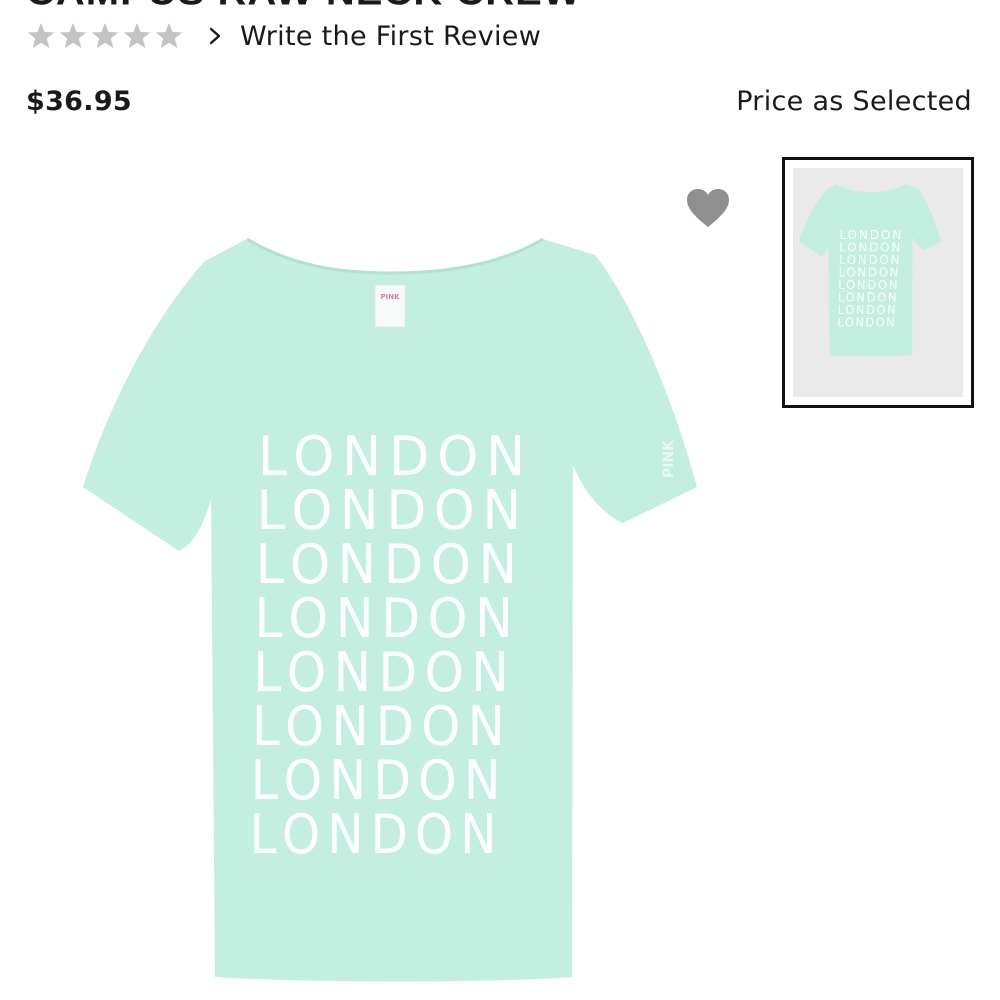  Describe the element at coordinates (390, 297) in the screenshot. I see `shirt-tag-label: PINK` at that location.